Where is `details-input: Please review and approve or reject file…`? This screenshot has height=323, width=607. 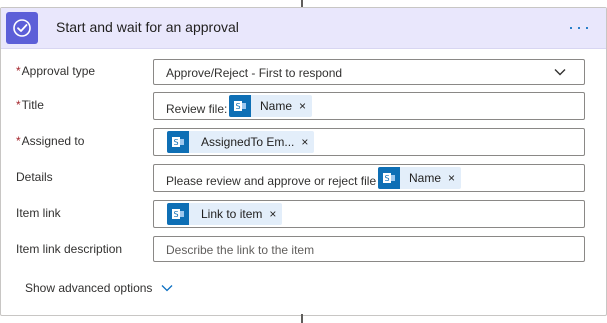 details-input: Please review and approve or reject file… is located at coordinates (369, 178).